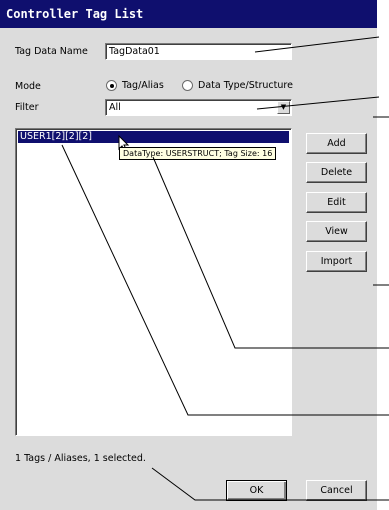  Describe the element at coordinates (187, 85) in the screenshot. I see `radio-unchecked-icon` at that location.